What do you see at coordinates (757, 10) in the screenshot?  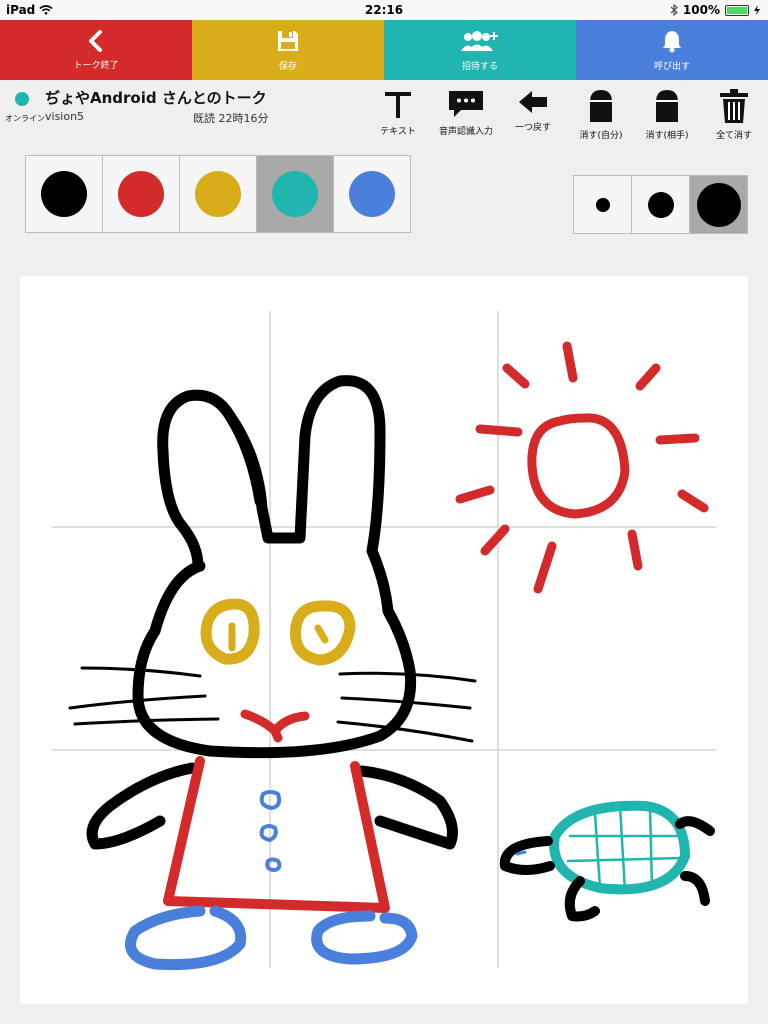 I see `charging-icon` at bounding box center [757, 10].